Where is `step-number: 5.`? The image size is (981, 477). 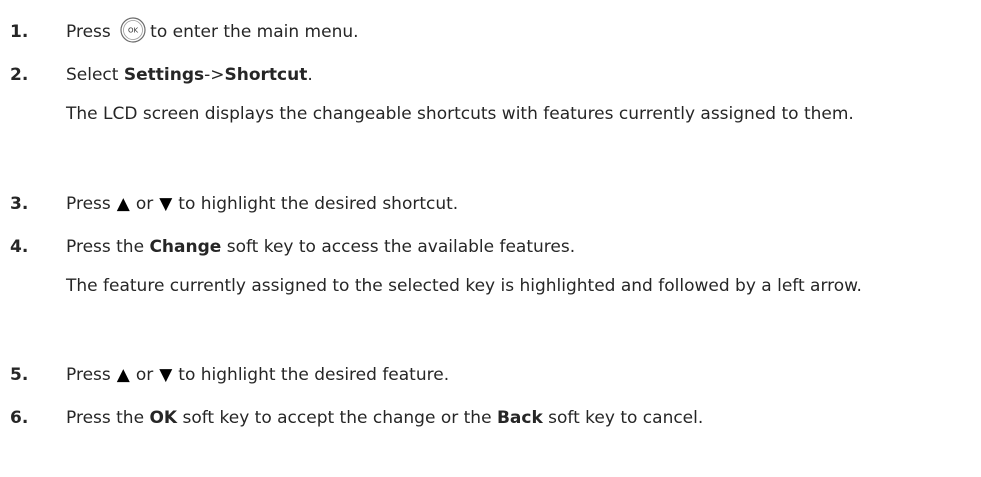 step-number: 5. is located at coordinates (19, 375).